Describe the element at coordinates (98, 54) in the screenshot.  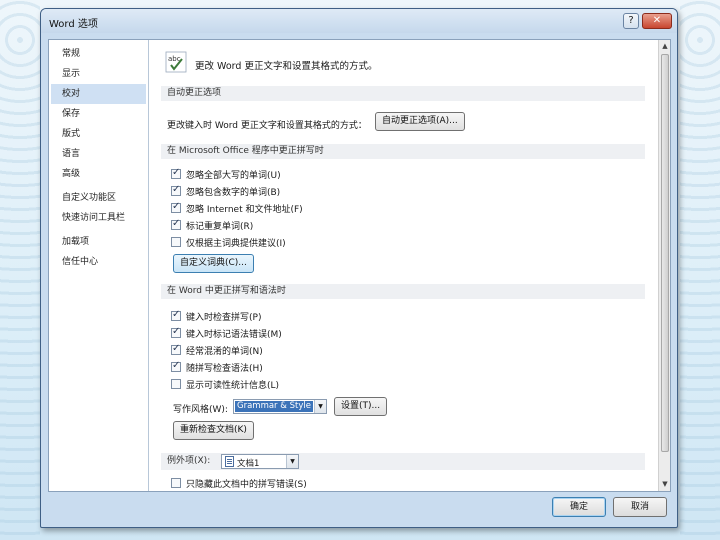
I see `sidebar-item-general: 常规` at that location.